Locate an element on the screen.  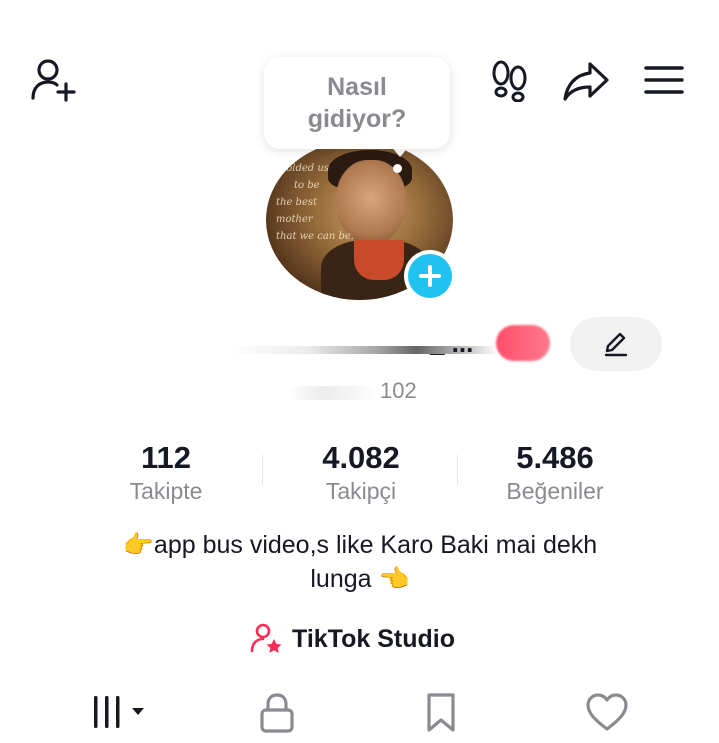
menu-button is located at coordinates (664, 80).